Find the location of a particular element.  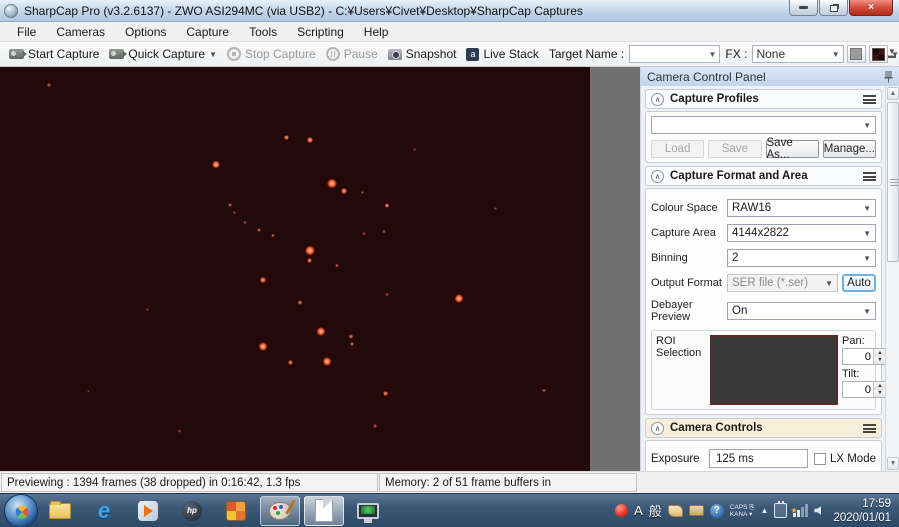

pan-spinner: ▲ ▼ is located at coordinates (863, 356).